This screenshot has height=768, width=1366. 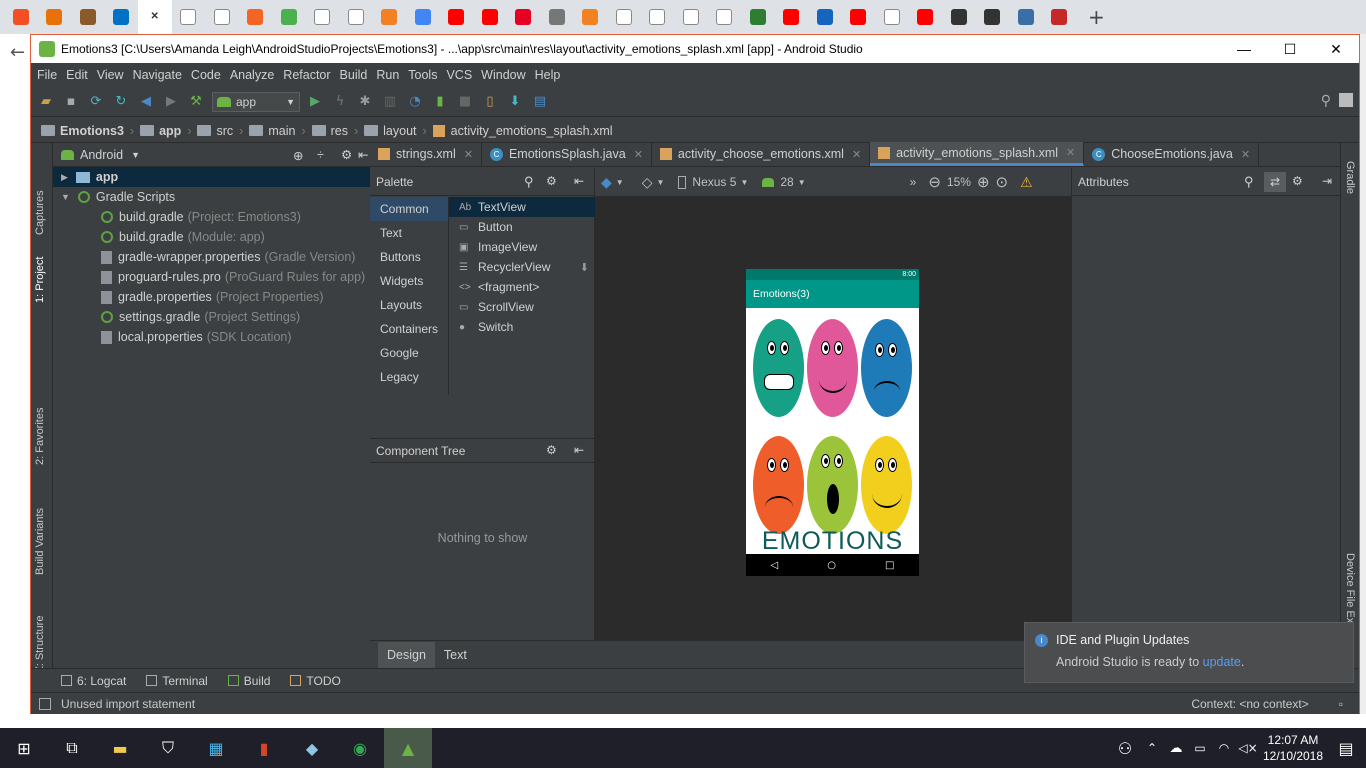 What do you see at coordinates (206, 75) in the screenshot?
I see `menu-code: Code` at bounding box center [206, 75].